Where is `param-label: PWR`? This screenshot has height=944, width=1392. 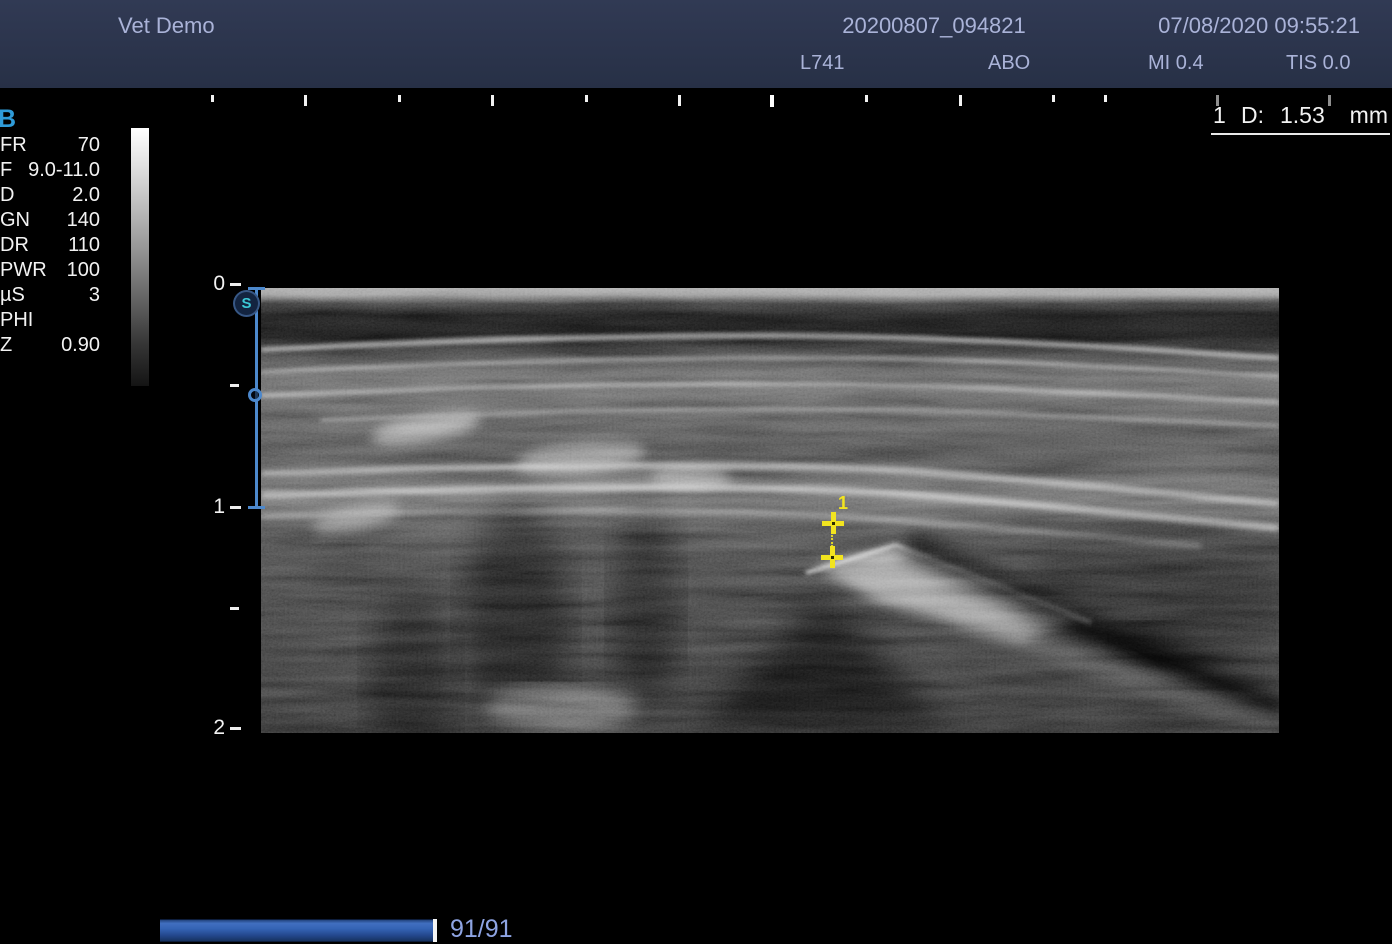
param-label: PWR is located at coordinates (23, 270).